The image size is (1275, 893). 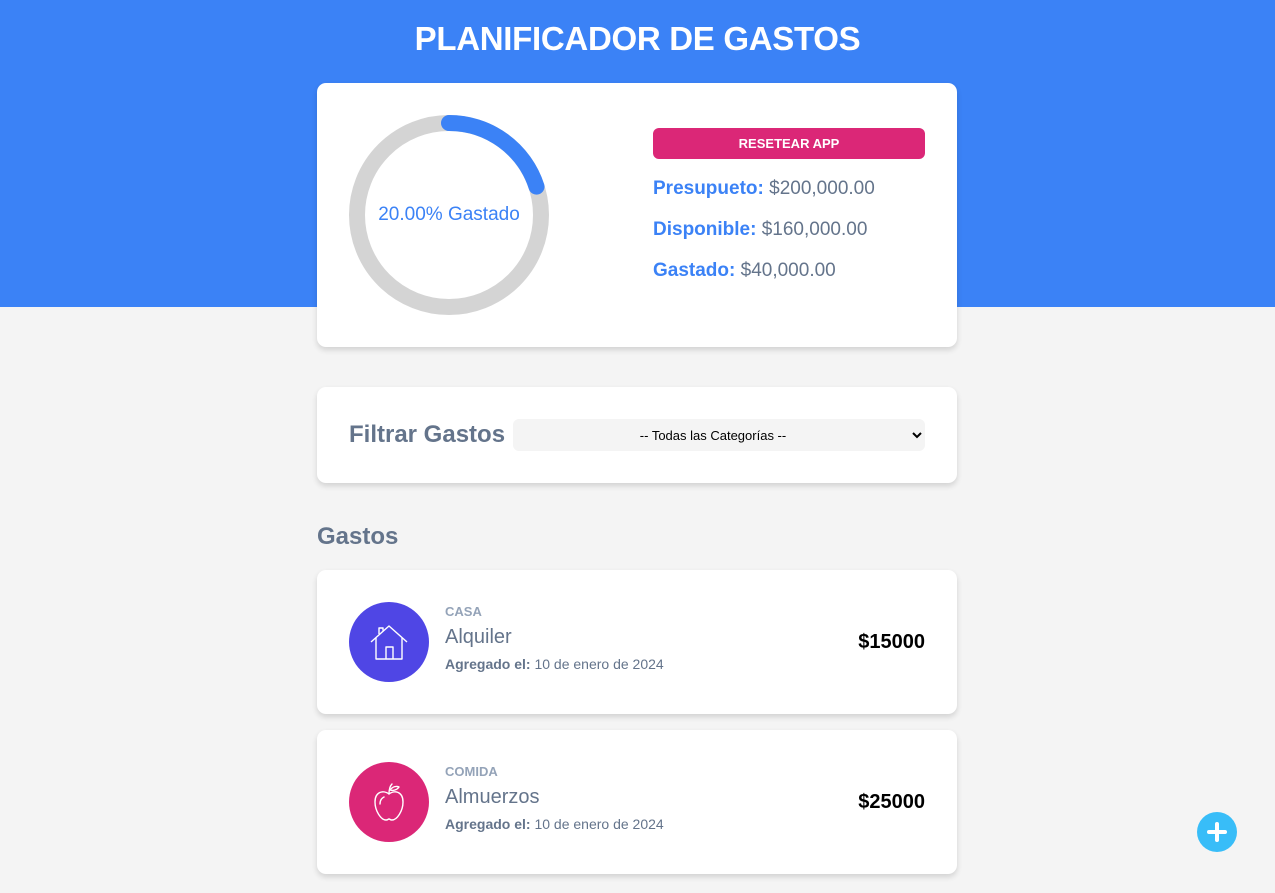 I want to click on app-title: PLANIFICADOR DE GASTOS, so click(x=637, y=38).